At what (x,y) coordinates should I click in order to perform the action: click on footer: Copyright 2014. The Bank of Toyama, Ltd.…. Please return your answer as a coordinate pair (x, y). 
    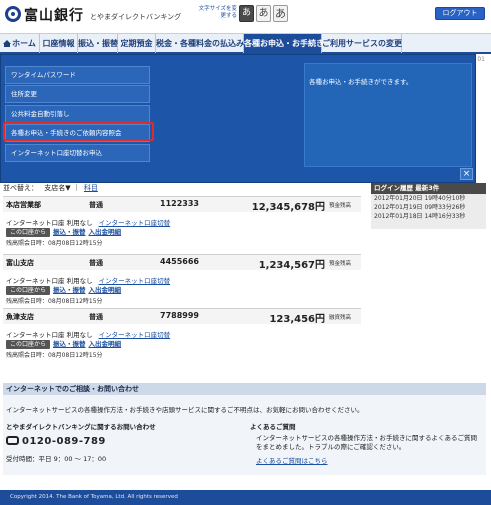
    Looking at the image, I should click on (245, 497).